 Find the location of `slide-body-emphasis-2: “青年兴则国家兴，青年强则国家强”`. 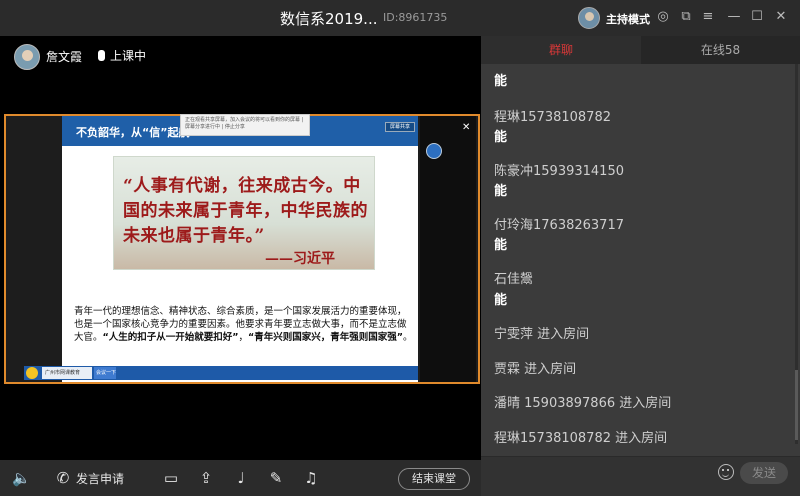

slide-body-emphasis-2: “青年兴则国家兴，青年强则国家强” is located at coordinates (326, 337).